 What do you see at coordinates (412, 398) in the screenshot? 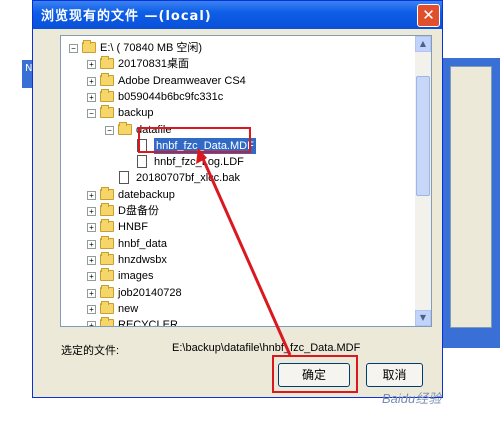
I see `watermark: Baidu经验` at bounding box center [412, 398].